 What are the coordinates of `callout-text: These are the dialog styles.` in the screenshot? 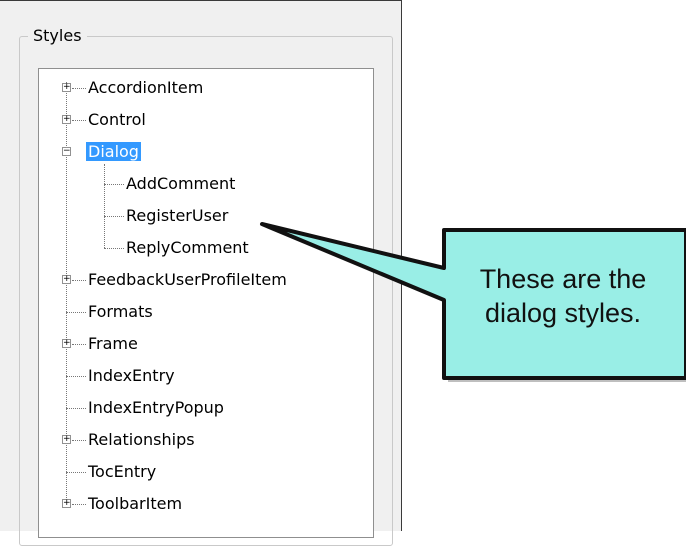 It's located at (563, 296).